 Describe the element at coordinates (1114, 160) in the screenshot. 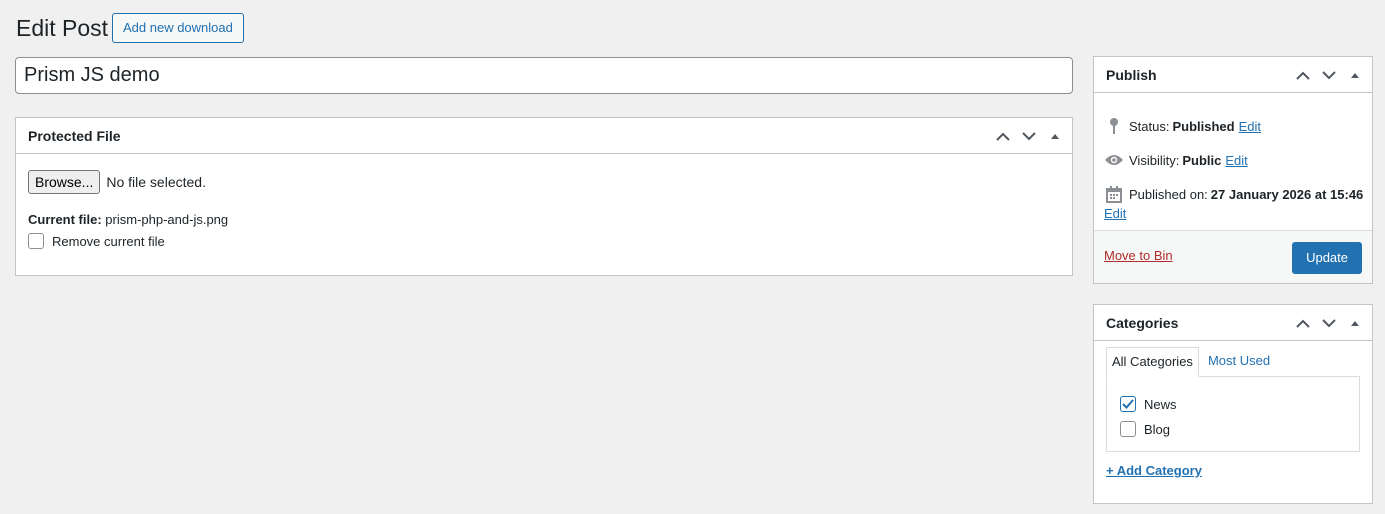

I see `eye-icon` at that location.